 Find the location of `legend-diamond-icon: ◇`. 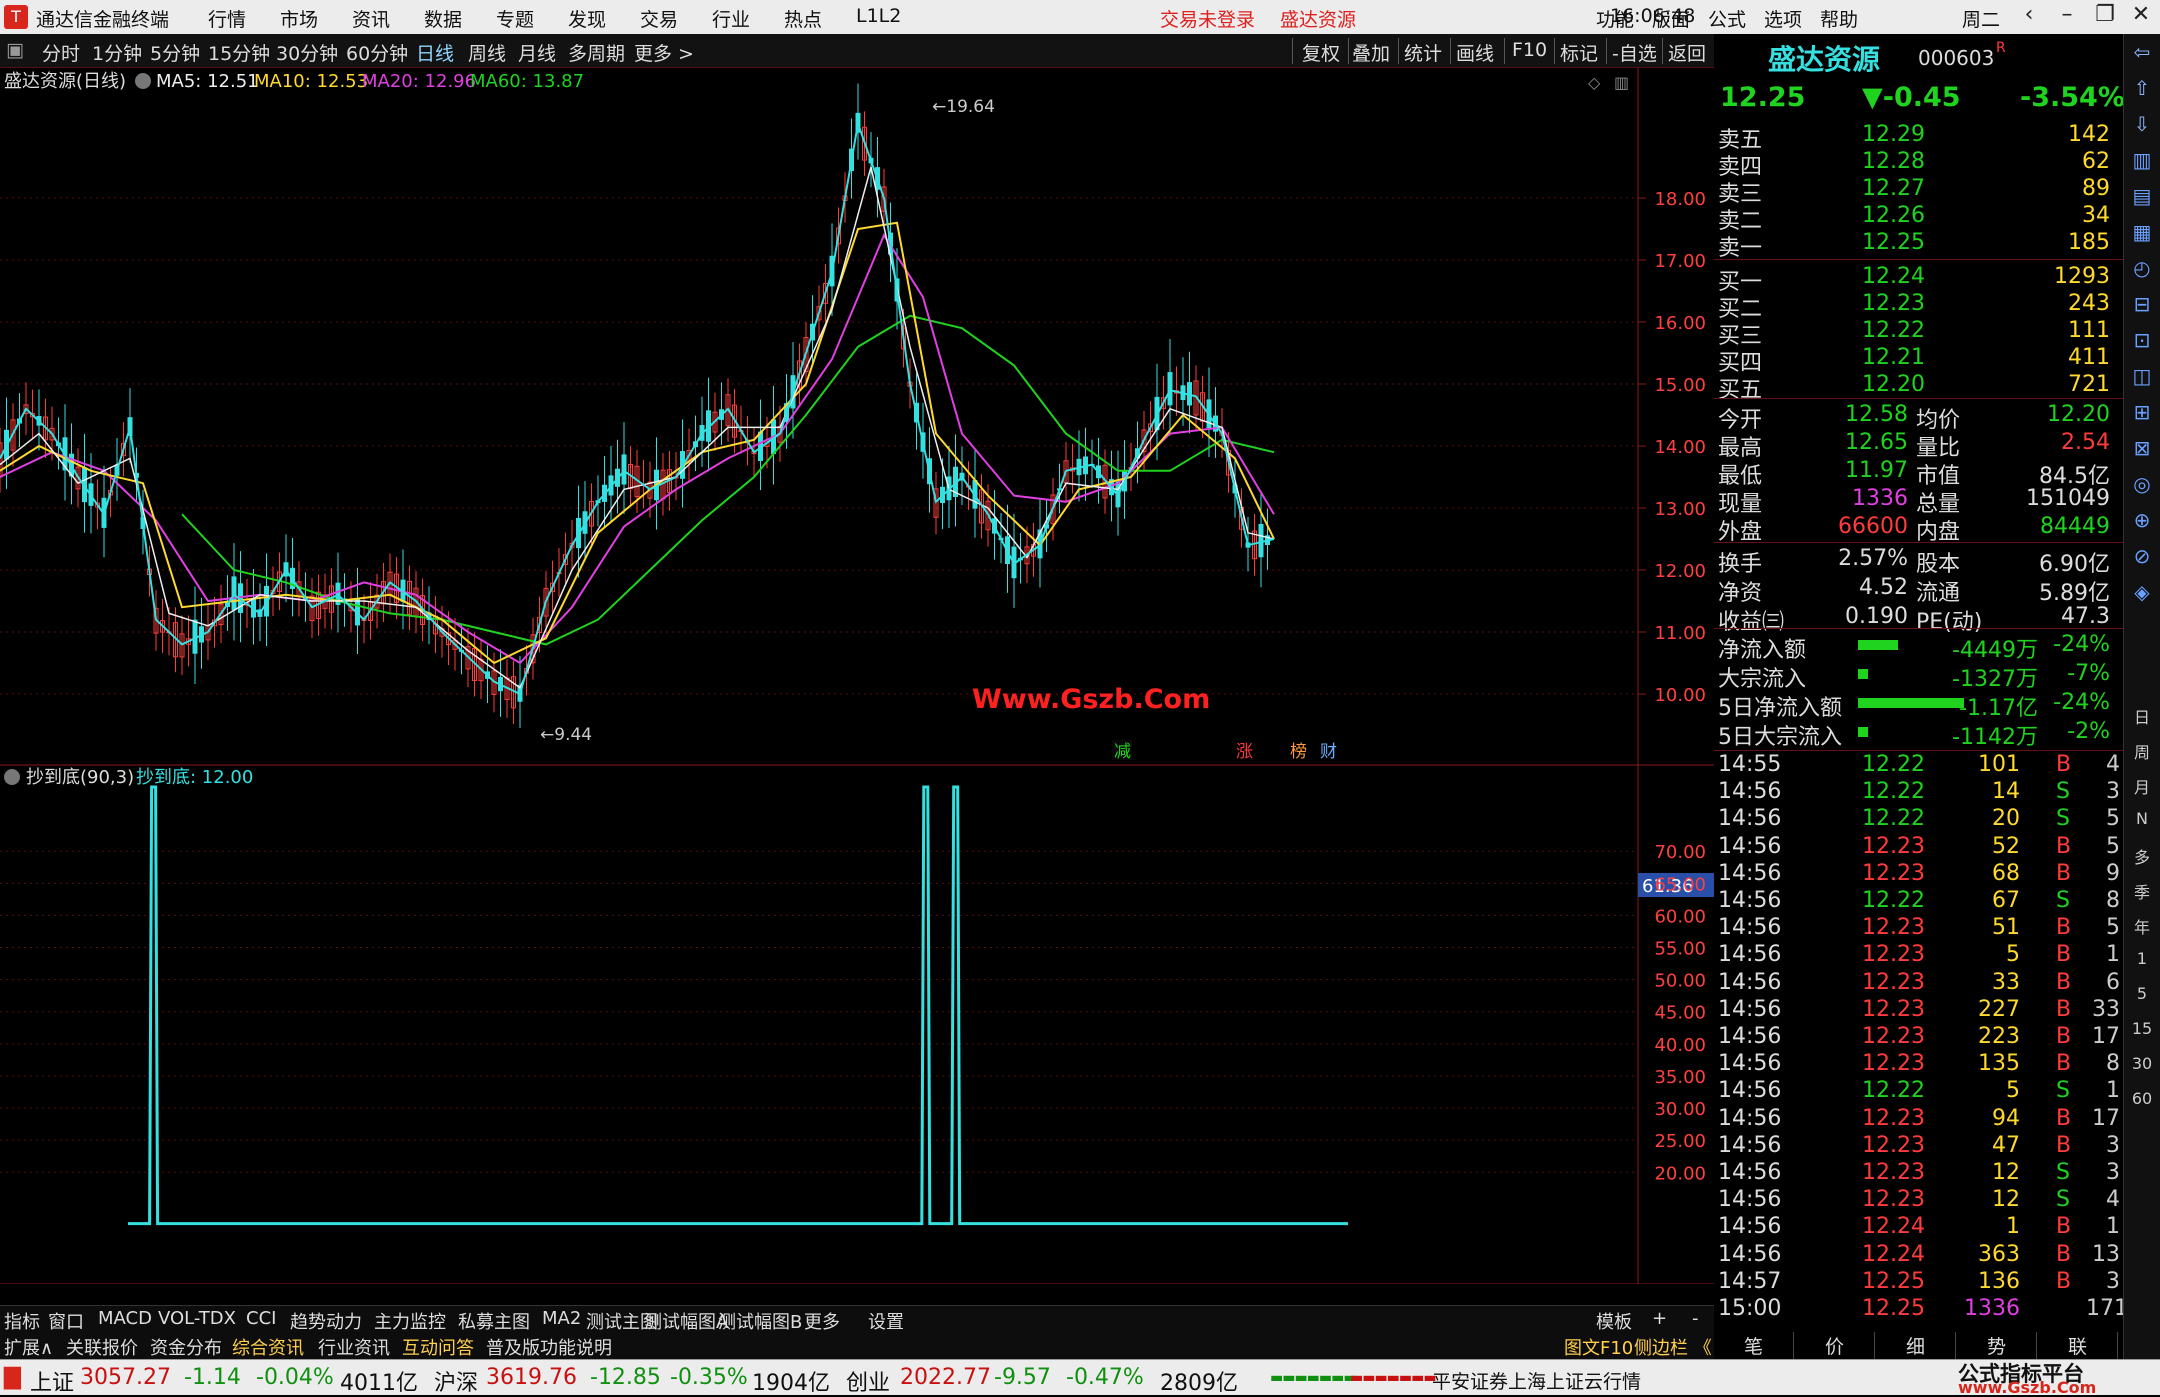

legend-diamond-icon: ◇ is located at coordinates (1594, 82).